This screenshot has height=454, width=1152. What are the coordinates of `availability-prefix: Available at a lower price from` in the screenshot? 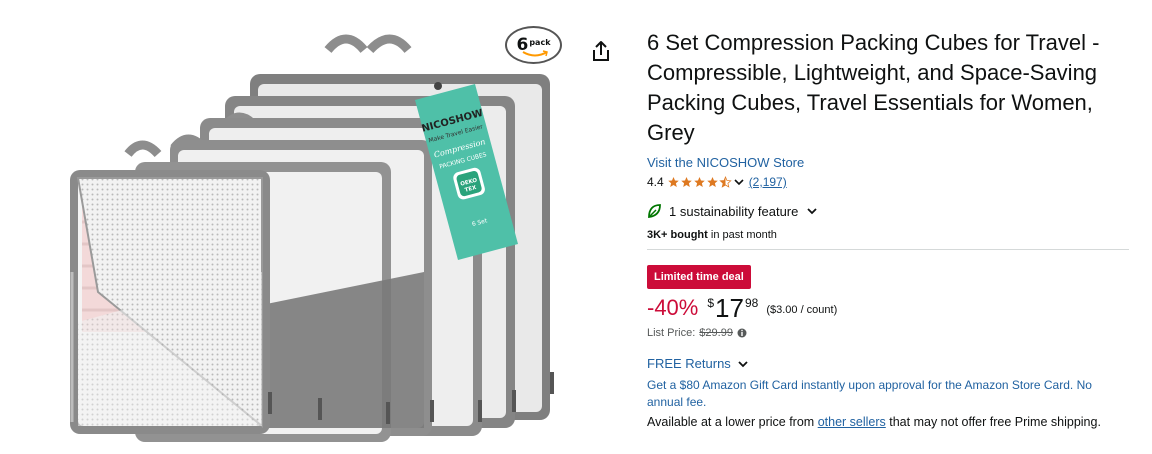 It's located at (732, 422).